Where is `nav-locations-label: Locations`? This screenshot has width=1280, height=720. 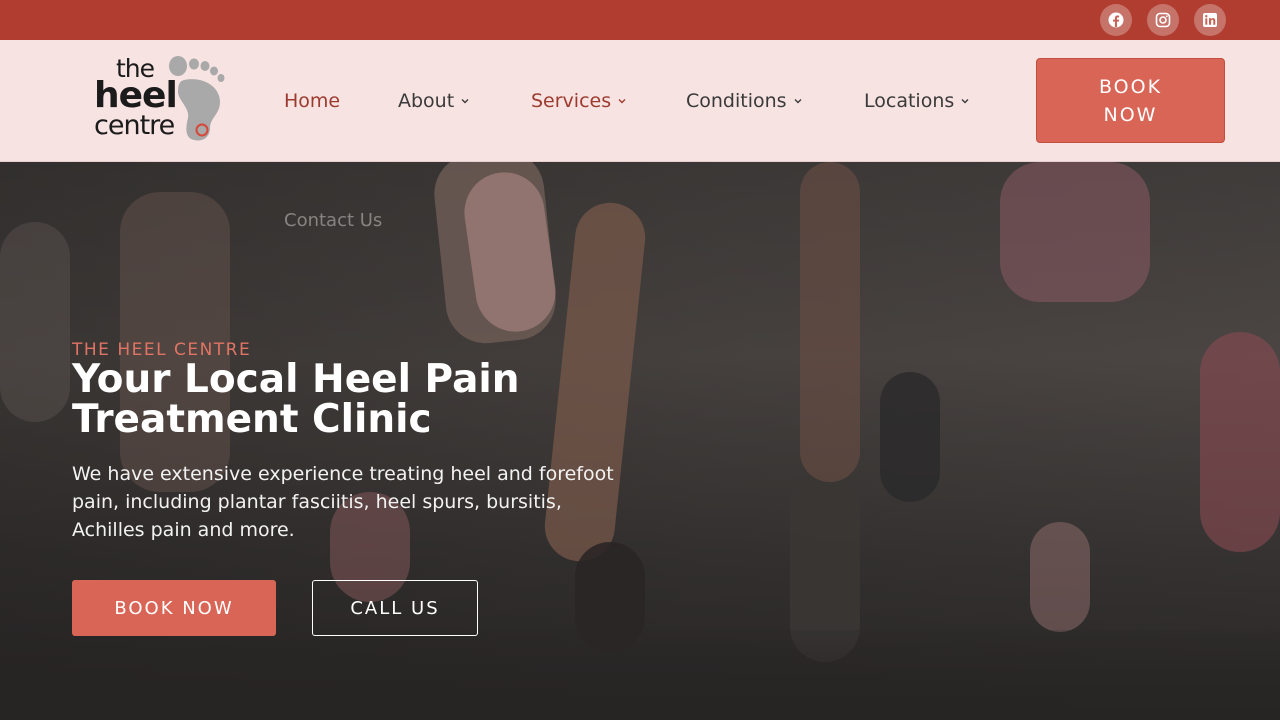 nav-locations-label: Locations is located at coordinates (909, 100).